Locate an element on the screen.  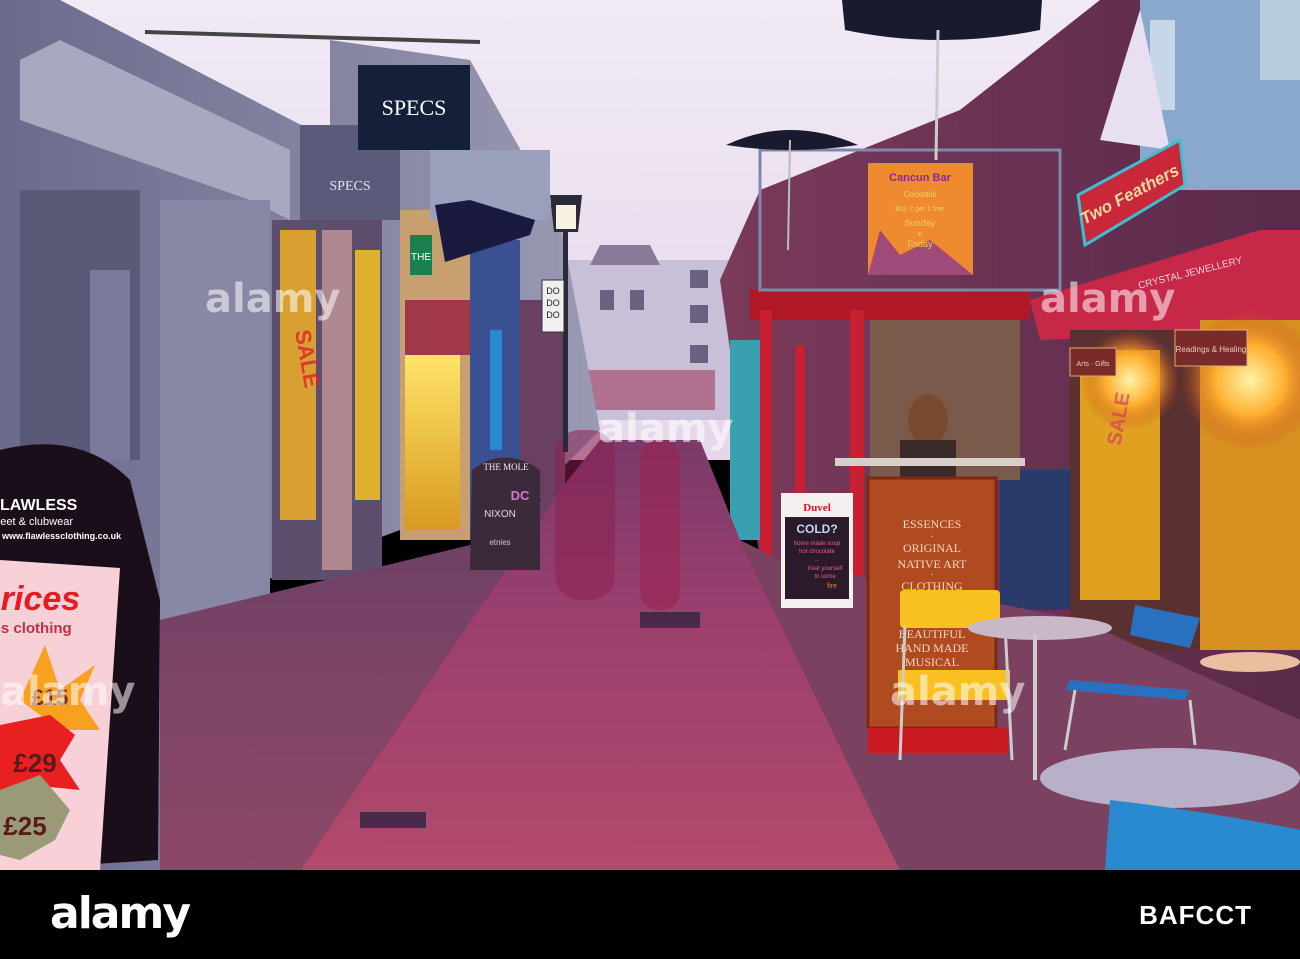
lawless-url: www.flawlessclothing.co.uk is located at coordinates (61, 536).